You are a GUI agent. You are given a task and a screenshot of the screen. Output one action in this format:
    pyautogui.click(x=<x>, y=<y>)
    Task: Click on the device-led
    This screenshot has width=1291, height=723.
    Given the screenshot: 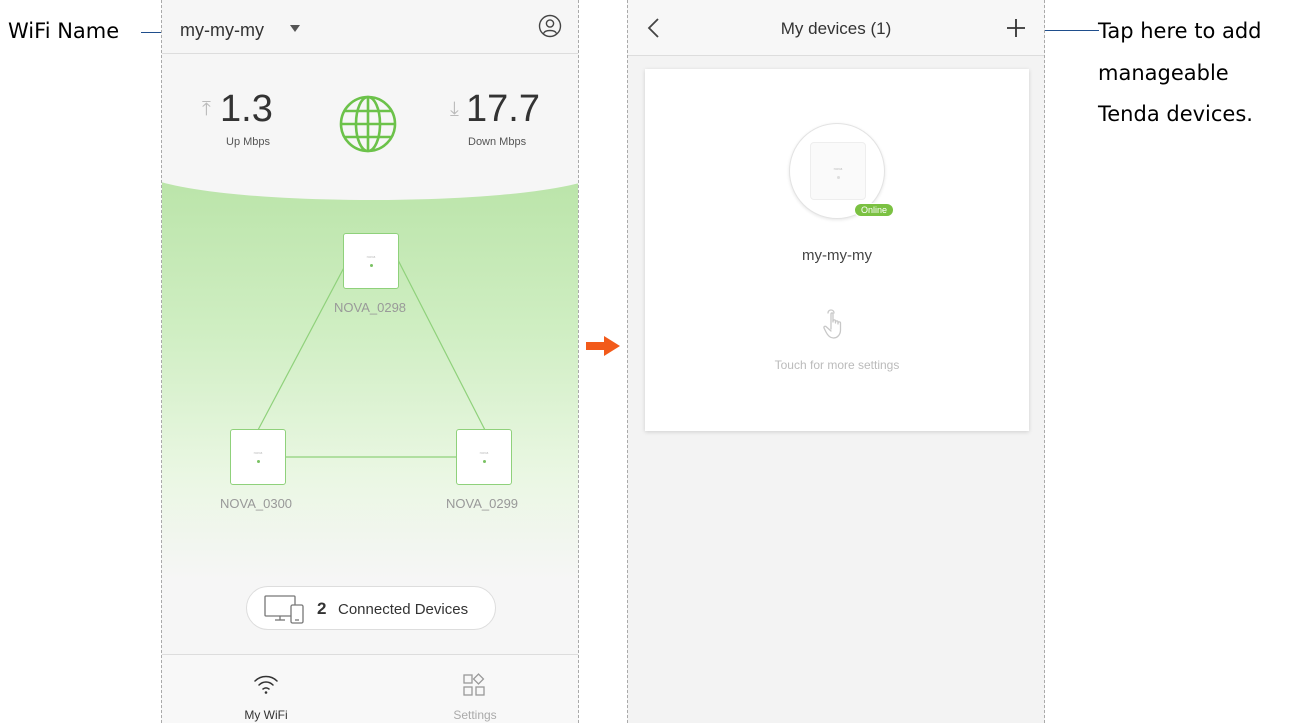 What is the action you would take?
    pyautogui.click(x=838, y=177)
    